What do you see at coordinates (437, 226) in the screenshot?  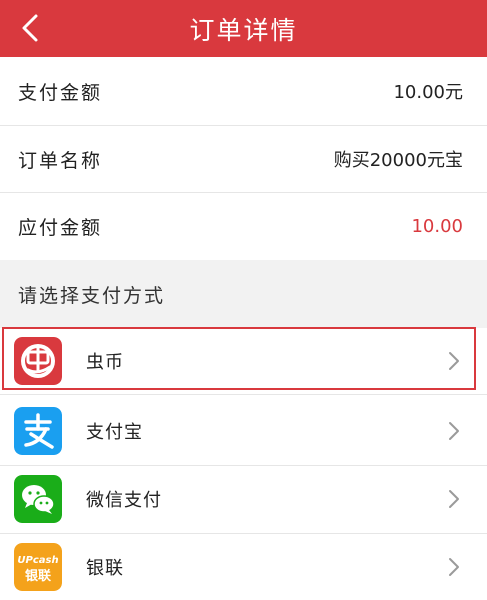 I see `due-amount-value: 10.00` at bounding box center [437, 226].